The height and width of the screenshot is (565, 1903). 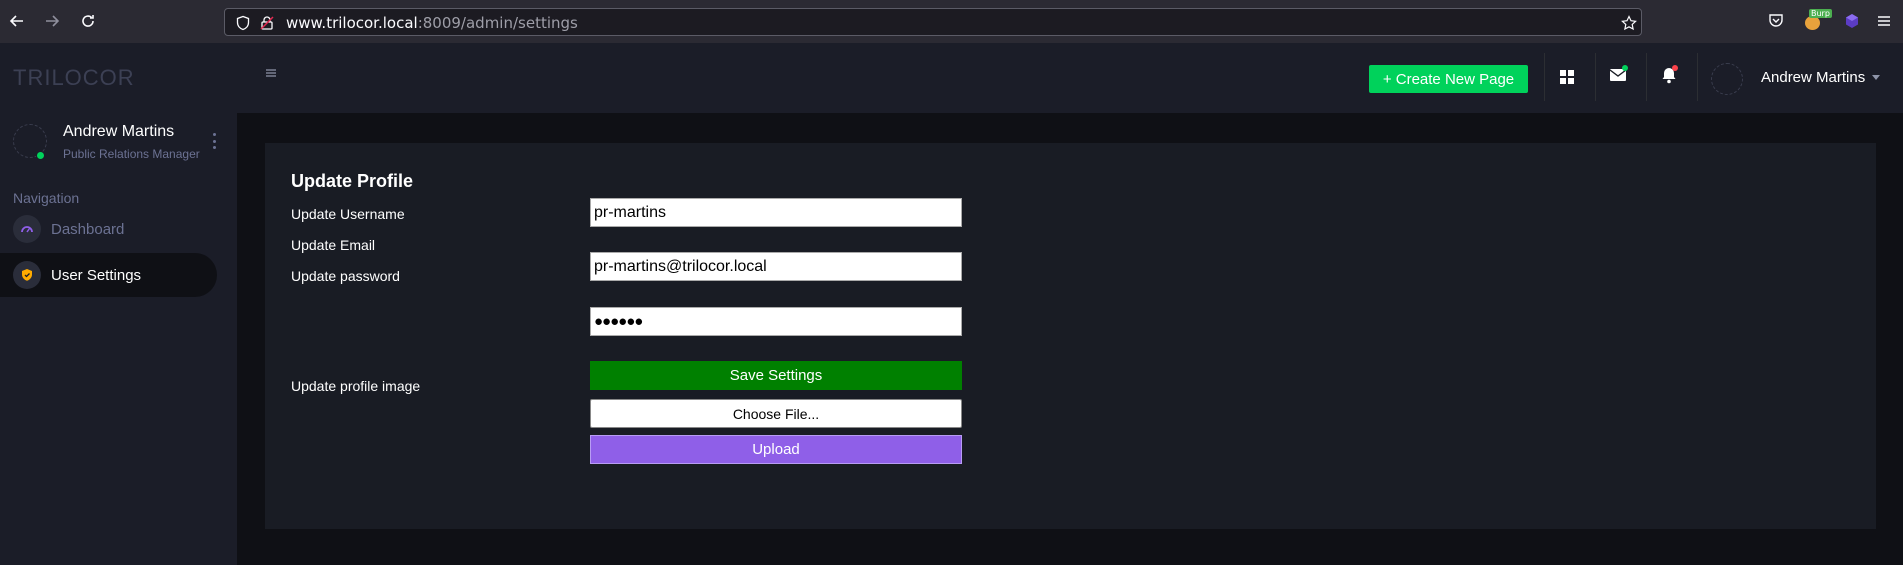 What do you see at coordinates (1852, 21) in the screenshot?
I see `extension-cube-icon` at bounding box center [1852, 21].